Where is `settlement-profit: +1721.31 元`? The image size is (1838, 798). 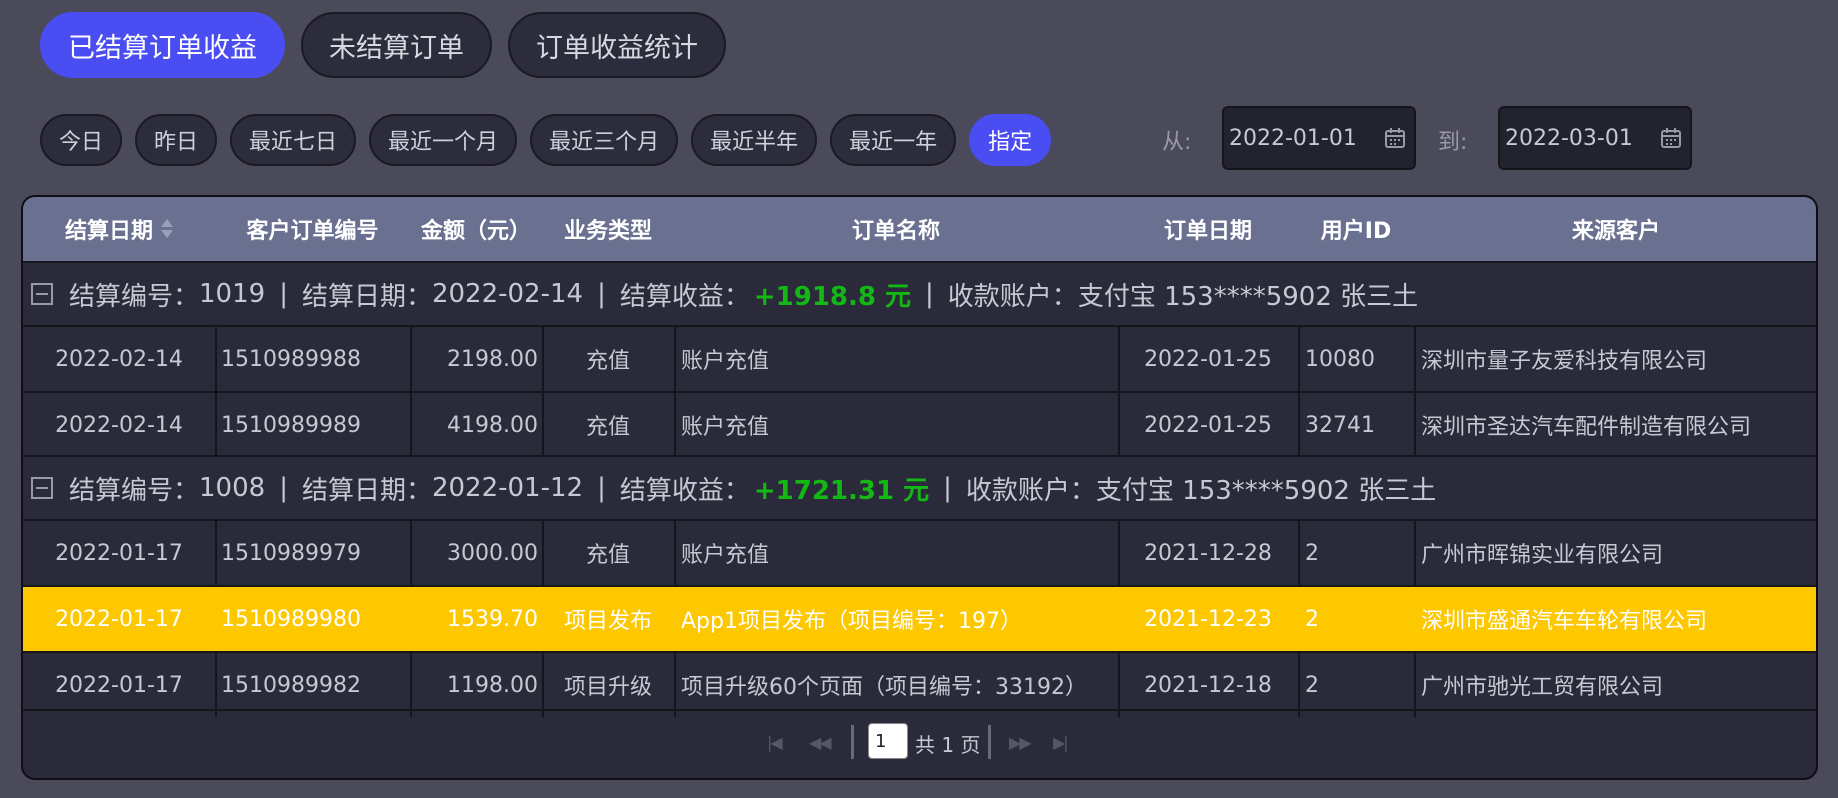 settlement-profit: +1721.31 元 is located at coordinates (841, 490).